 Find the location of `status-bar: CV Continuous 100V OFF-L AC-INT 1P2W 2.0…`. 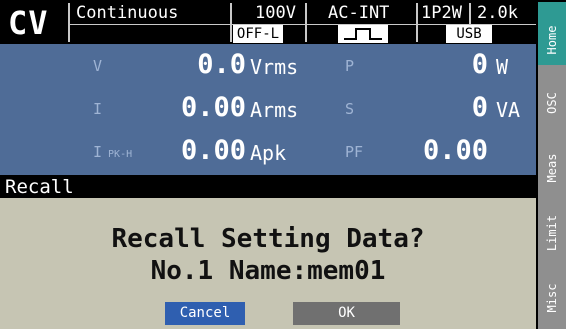

status-bar: CV Continuous 100V OFF-L AC-INT 1P2W 2.0… is located at coordinates (268, 22).